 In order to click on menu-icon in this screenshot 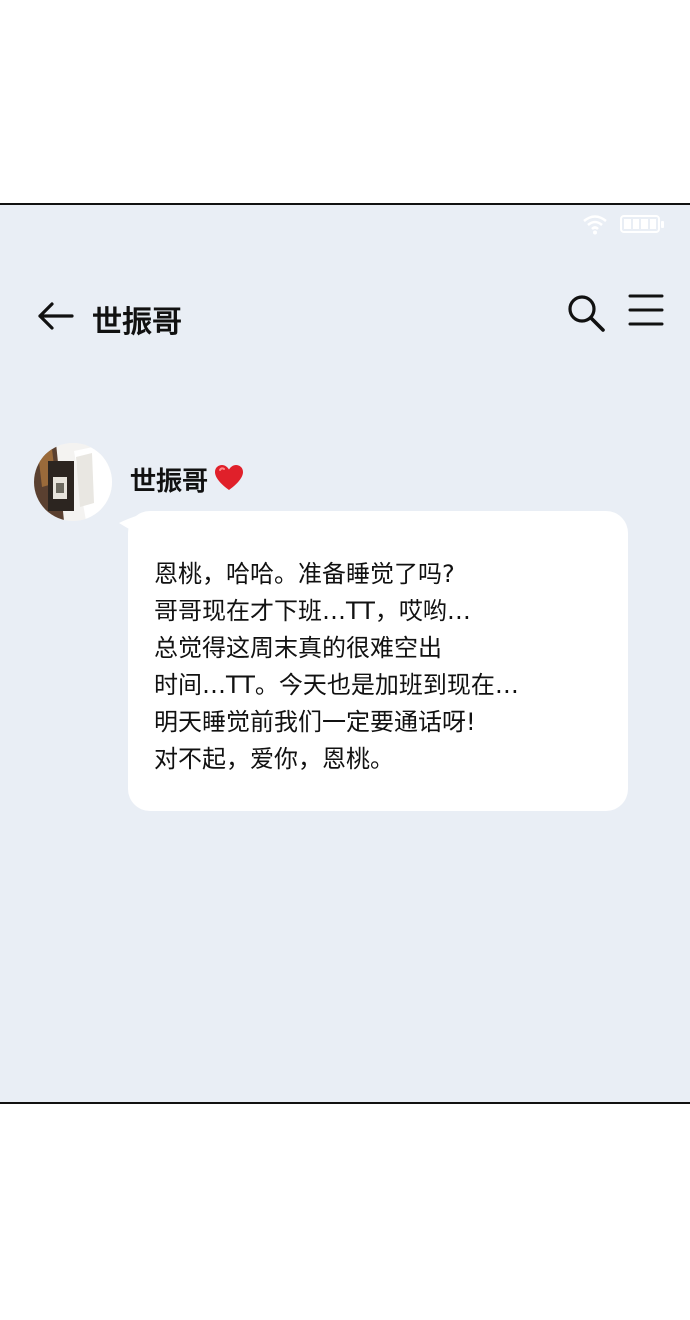, I will do `click(646, 310)`.